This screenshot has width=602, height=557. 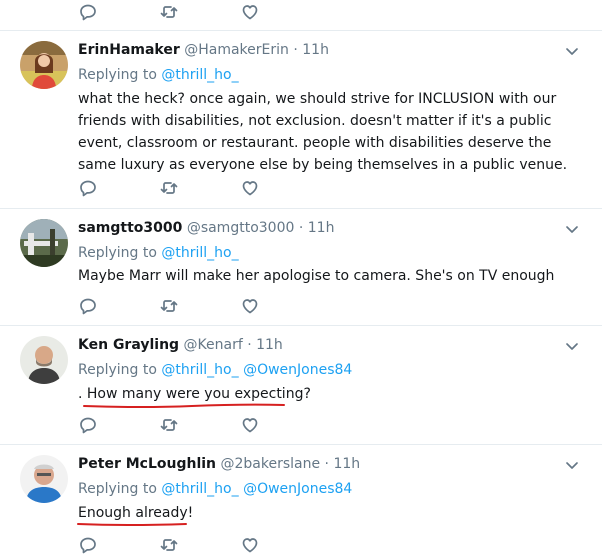 What do you see at coordinates (147, 464) in the screenshot?
I see `display-name: Peter McLoughlin` at bounding box center [147, 464].